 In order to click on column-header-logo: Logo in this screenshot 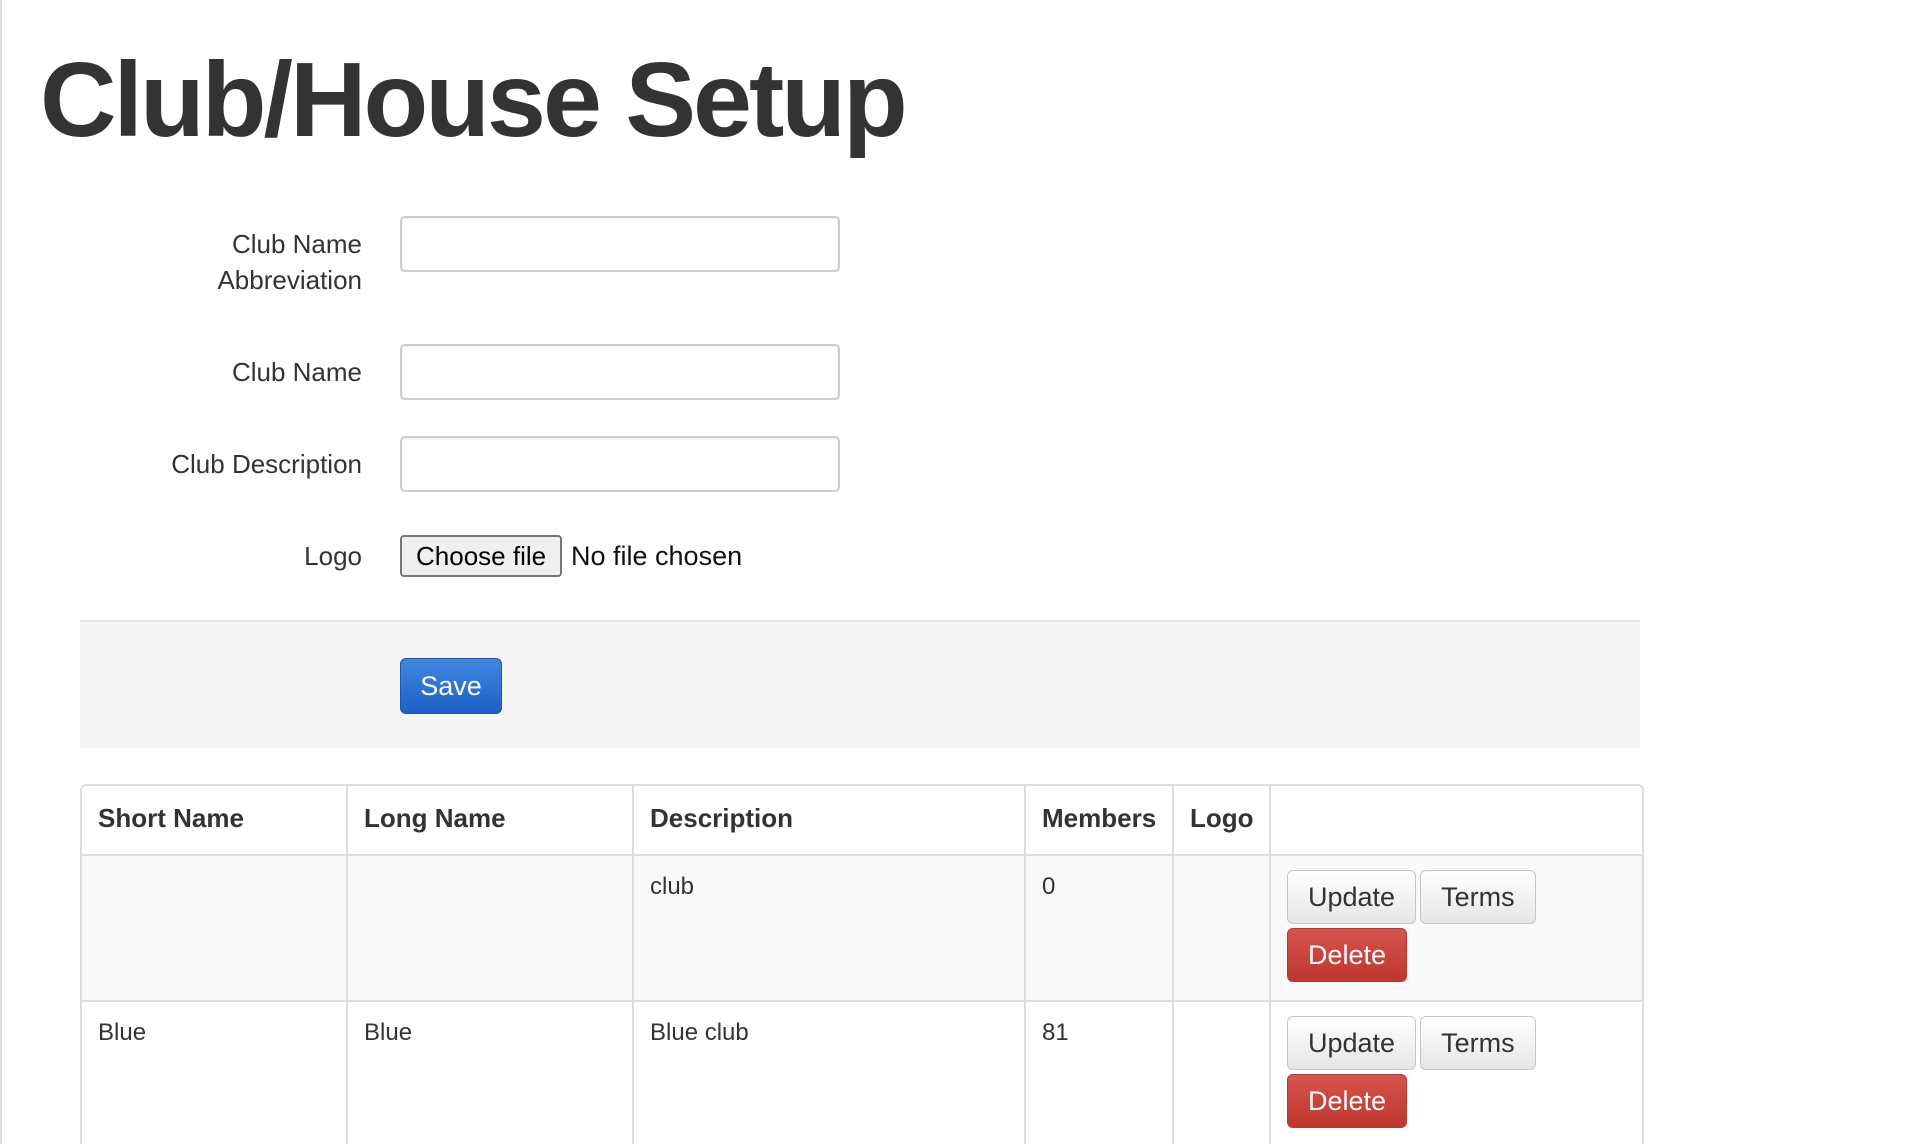, I will do `click(1220, 820)`.